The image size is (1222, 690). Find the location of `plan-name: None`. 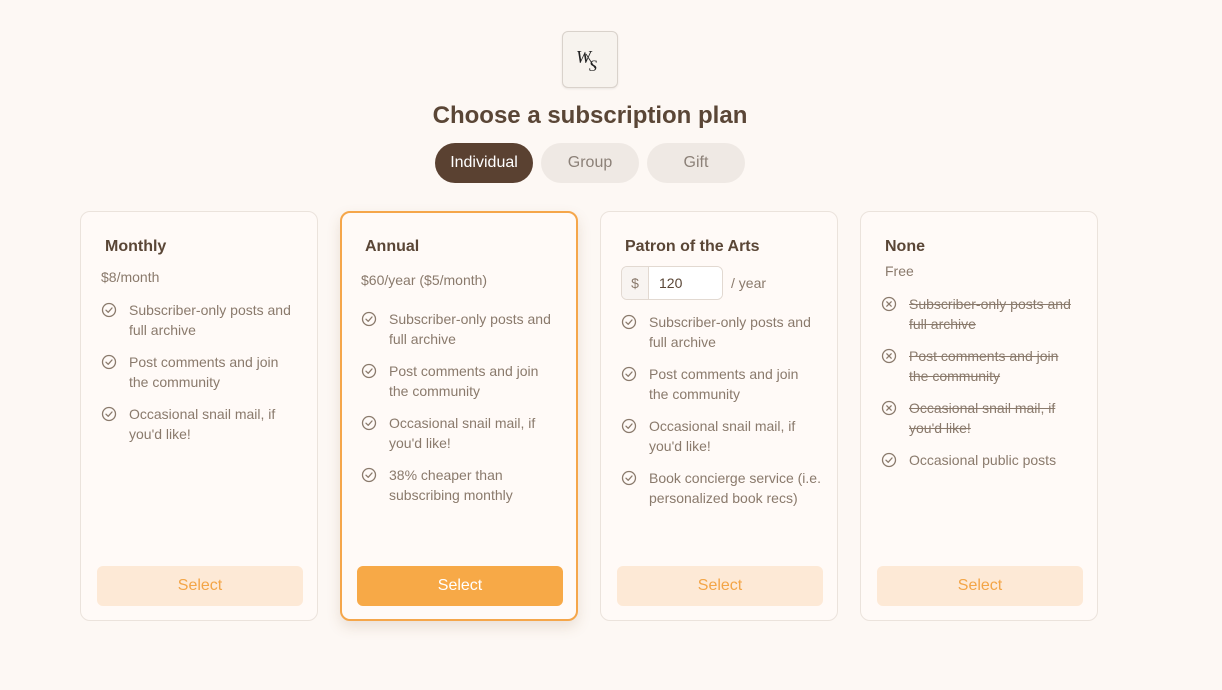

plan-name: None is located at coordinates (905, 246).